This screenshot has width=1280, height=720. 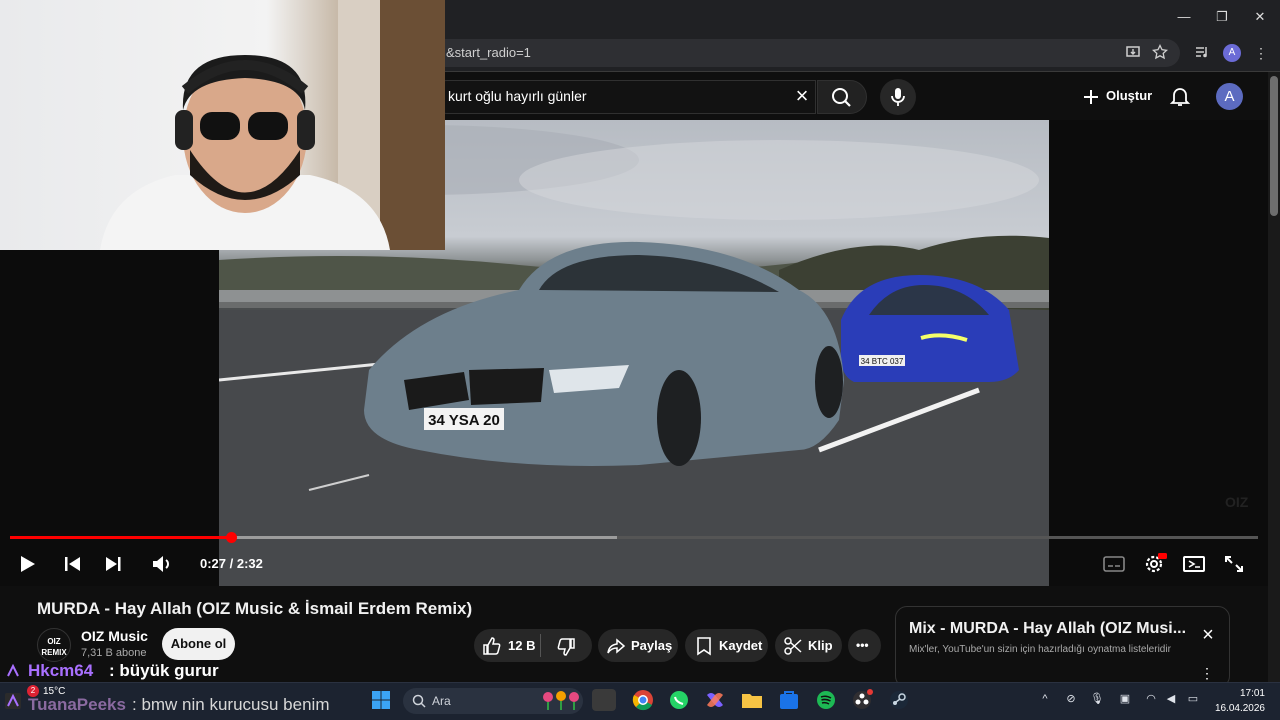 I want to click on display-tray-icon: ▣, so click(x=1125, y=699).